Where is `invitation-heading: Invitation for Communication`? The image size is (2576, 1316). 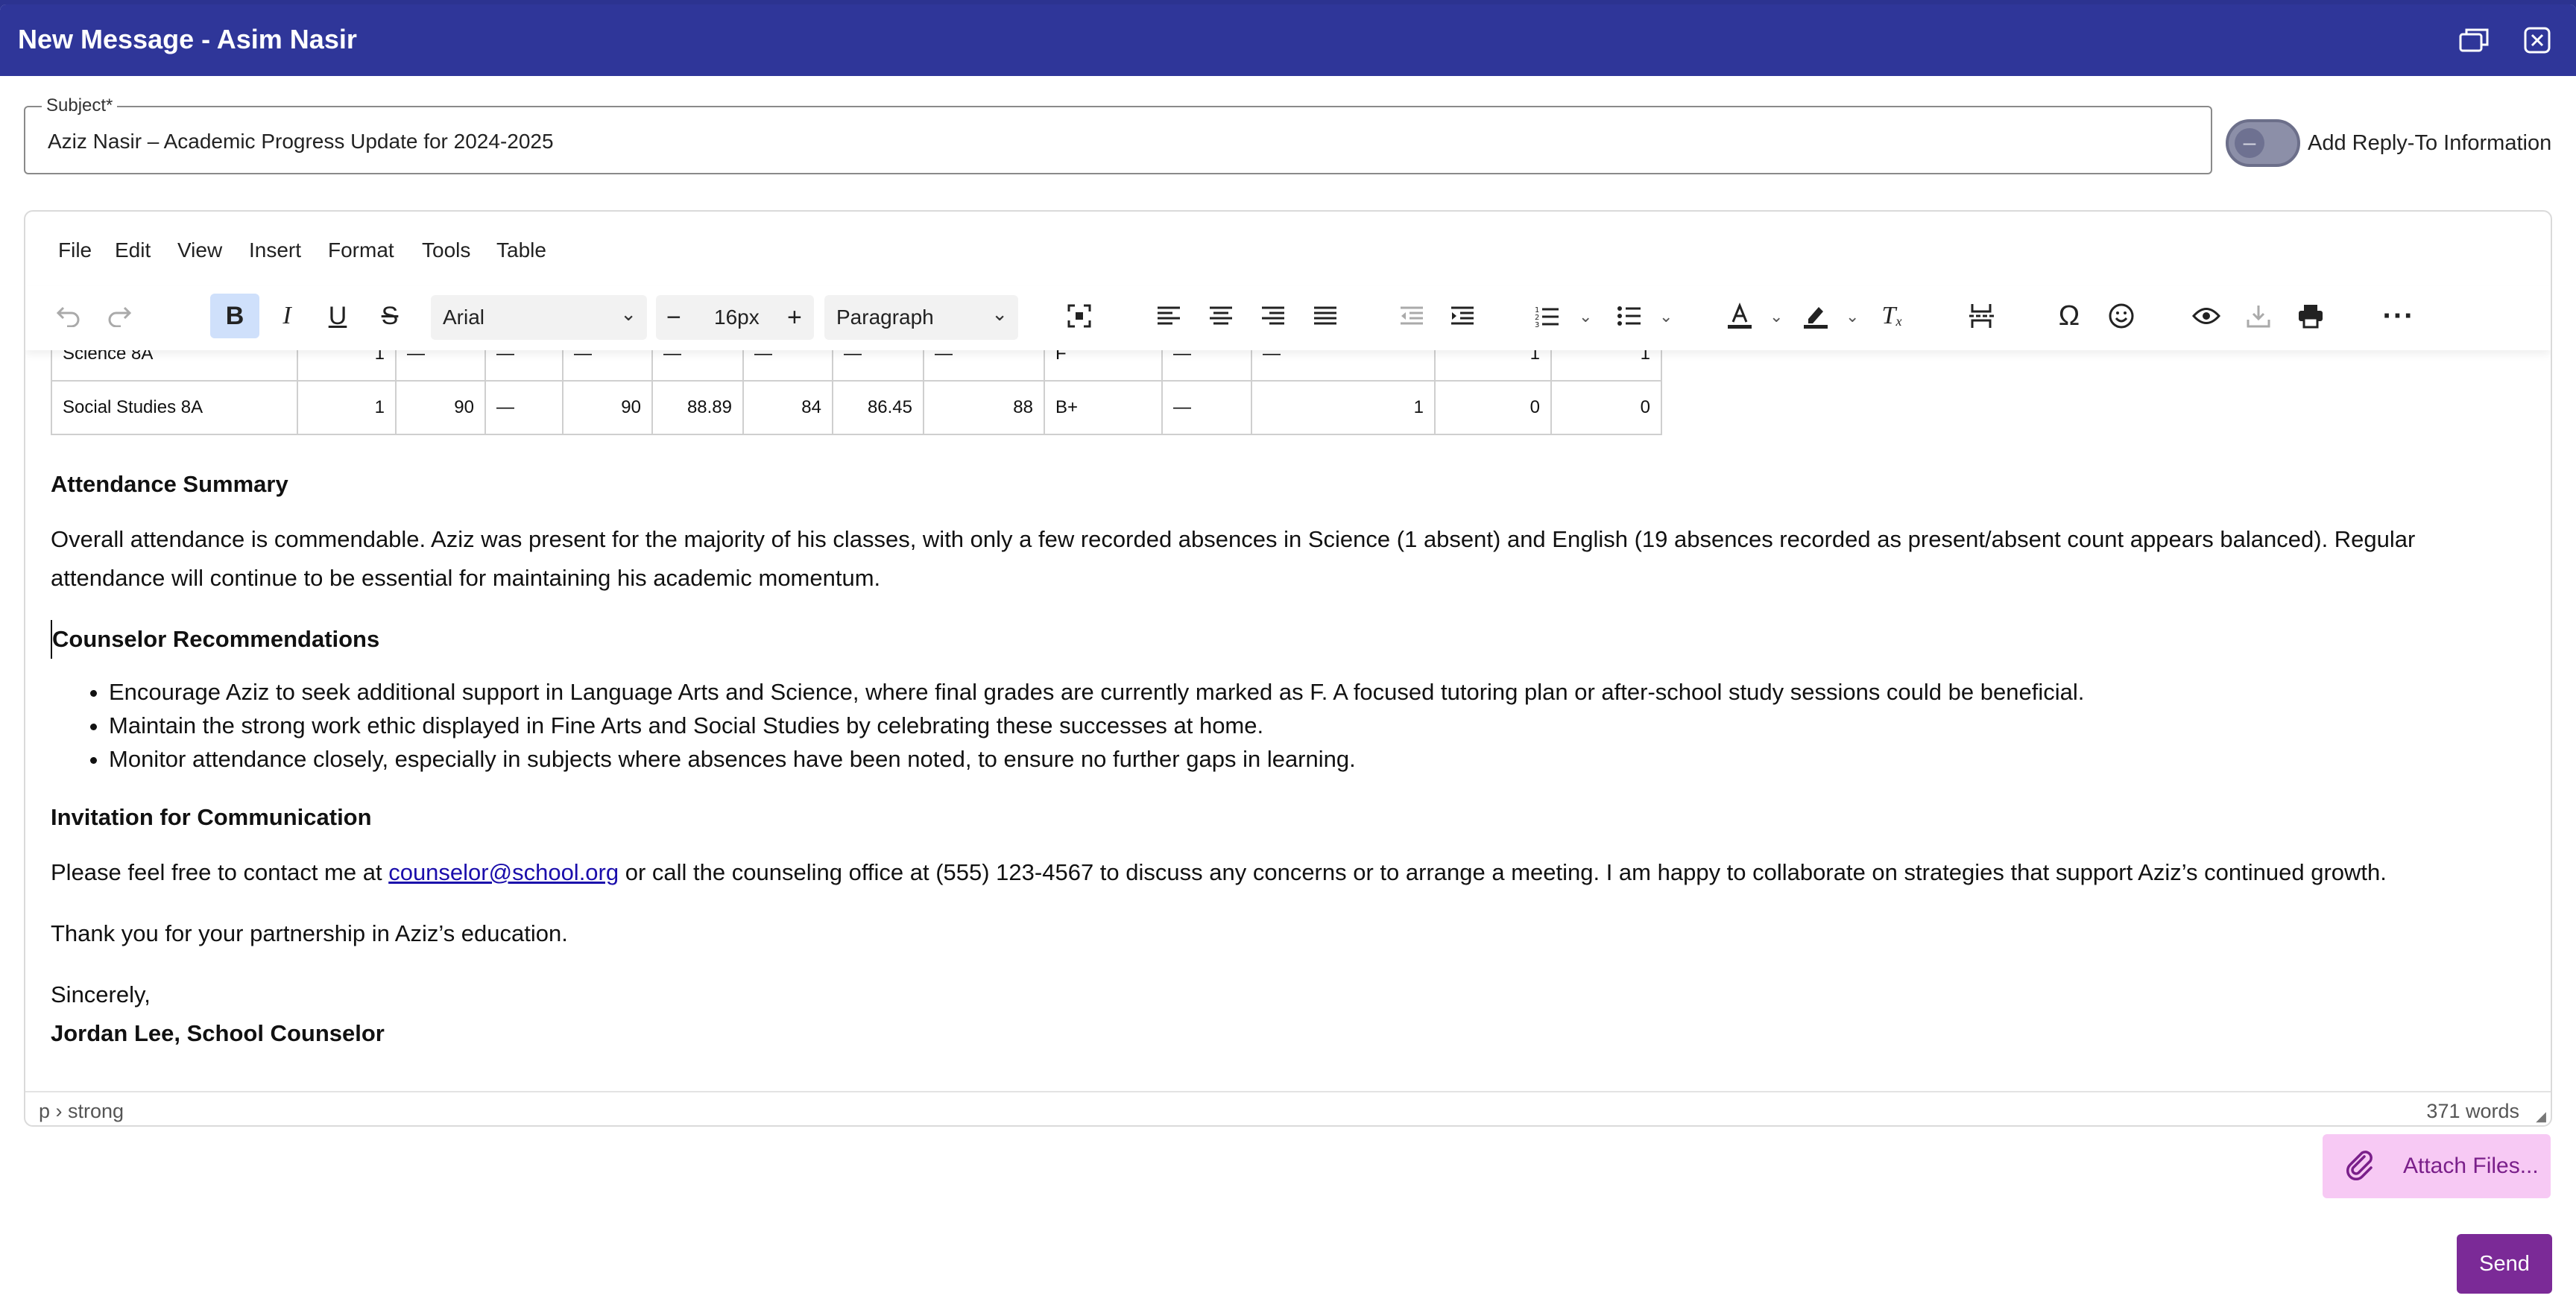 invitation-heading: Invitation for Communication is located at coordinates (212, 817).